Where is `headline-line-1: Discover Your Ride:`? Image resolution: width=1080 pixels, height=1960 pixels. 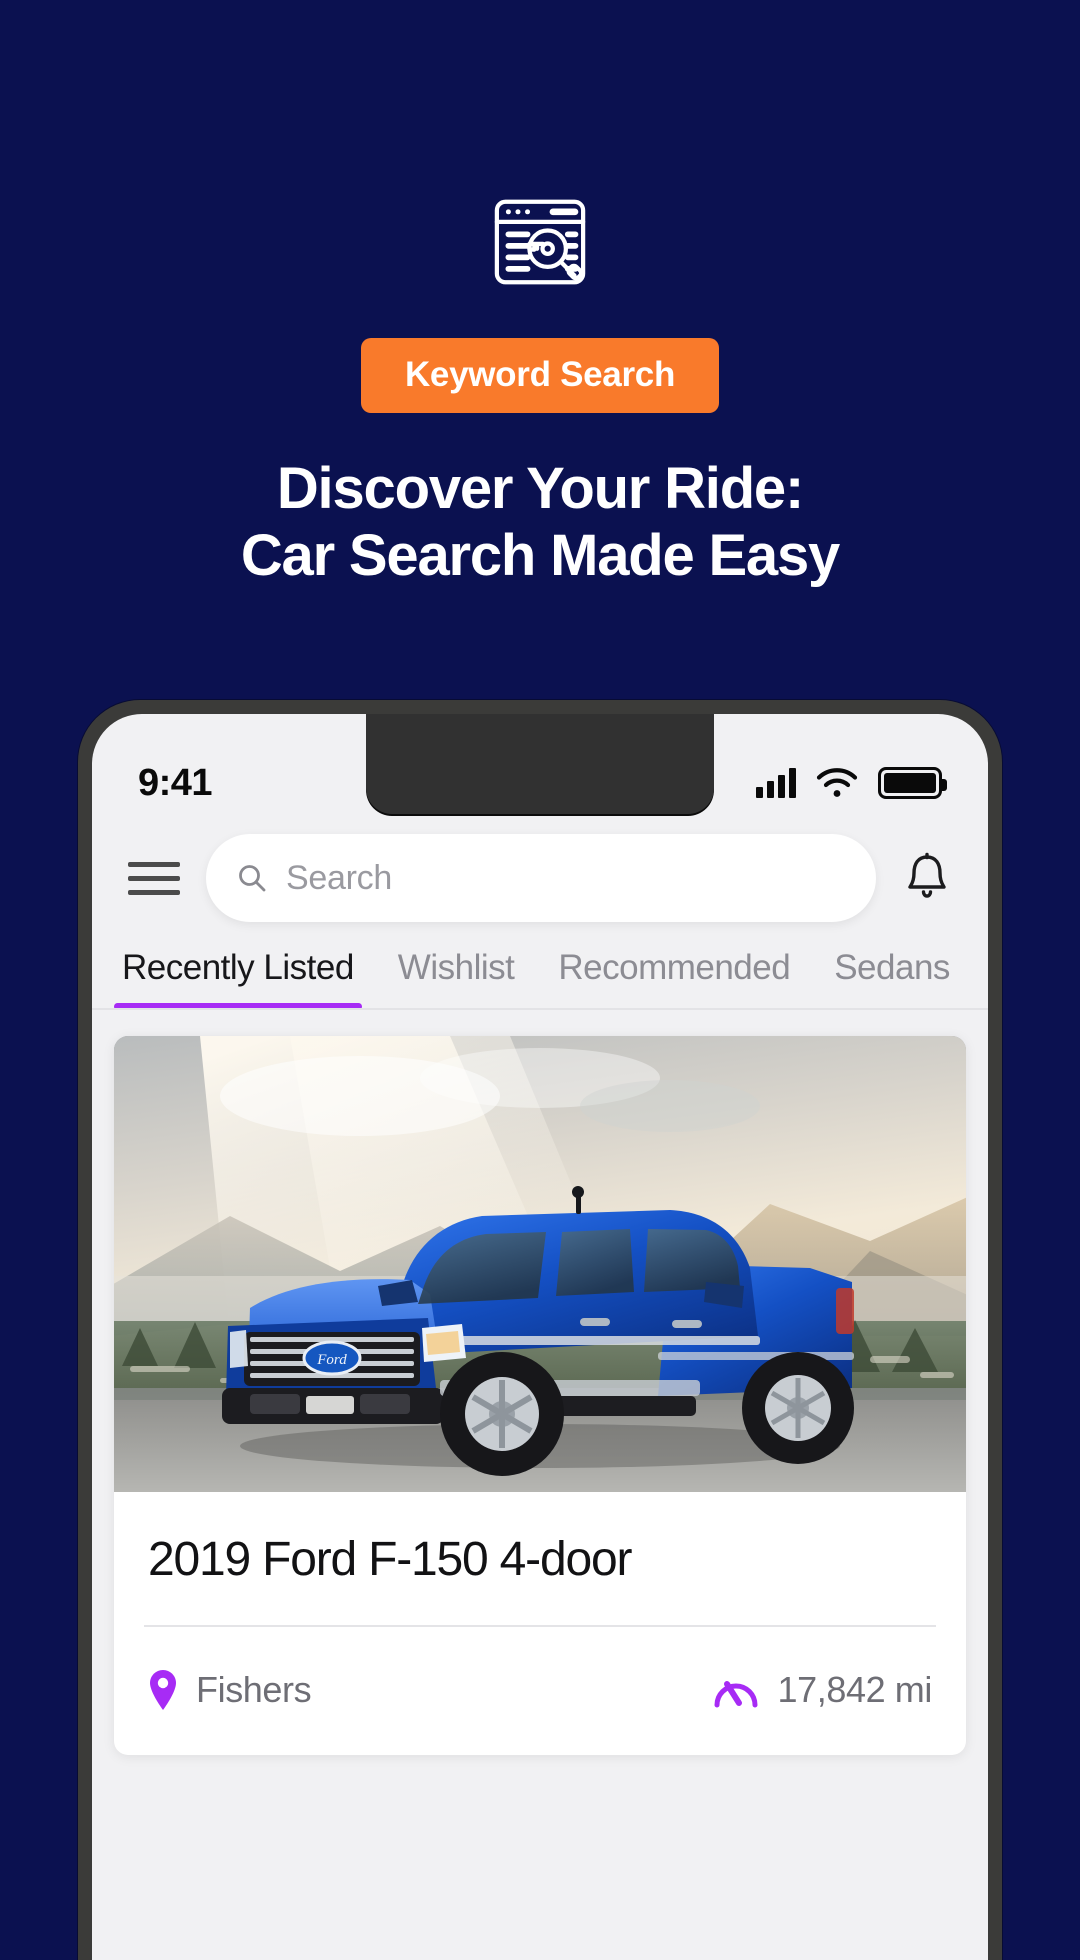
headline-line-1: Discover Your Ride: is located at coordinates (540, 488).